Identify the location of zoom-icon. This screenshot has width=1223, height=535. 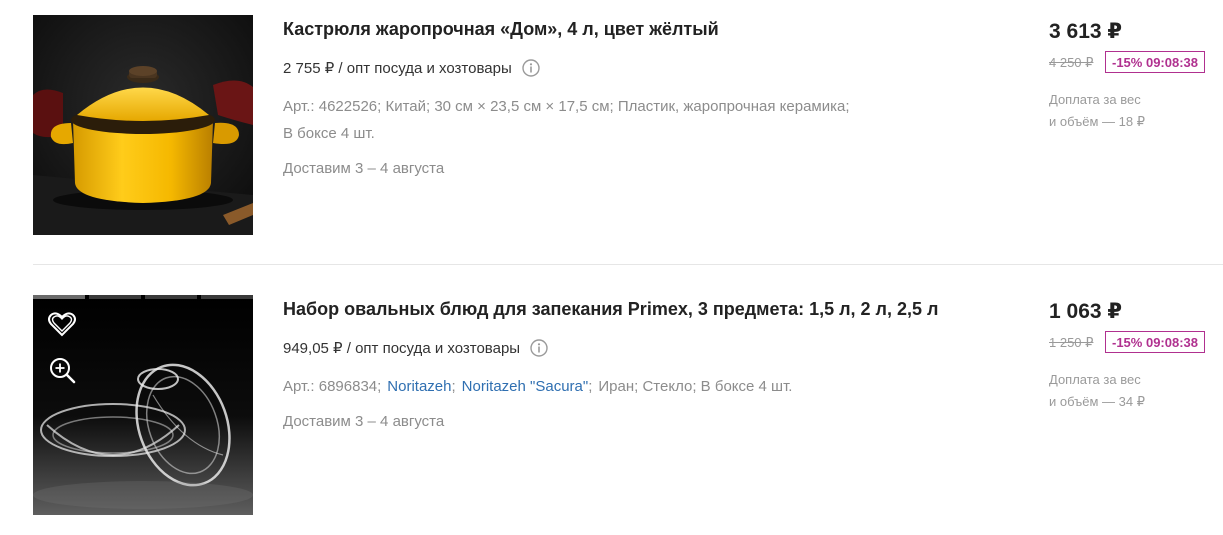
(62, 370).